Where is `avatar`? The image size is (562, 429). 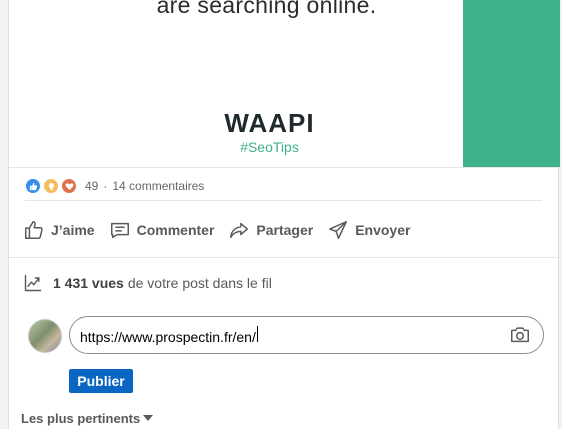 avatar is located at coordinates (45, 336).